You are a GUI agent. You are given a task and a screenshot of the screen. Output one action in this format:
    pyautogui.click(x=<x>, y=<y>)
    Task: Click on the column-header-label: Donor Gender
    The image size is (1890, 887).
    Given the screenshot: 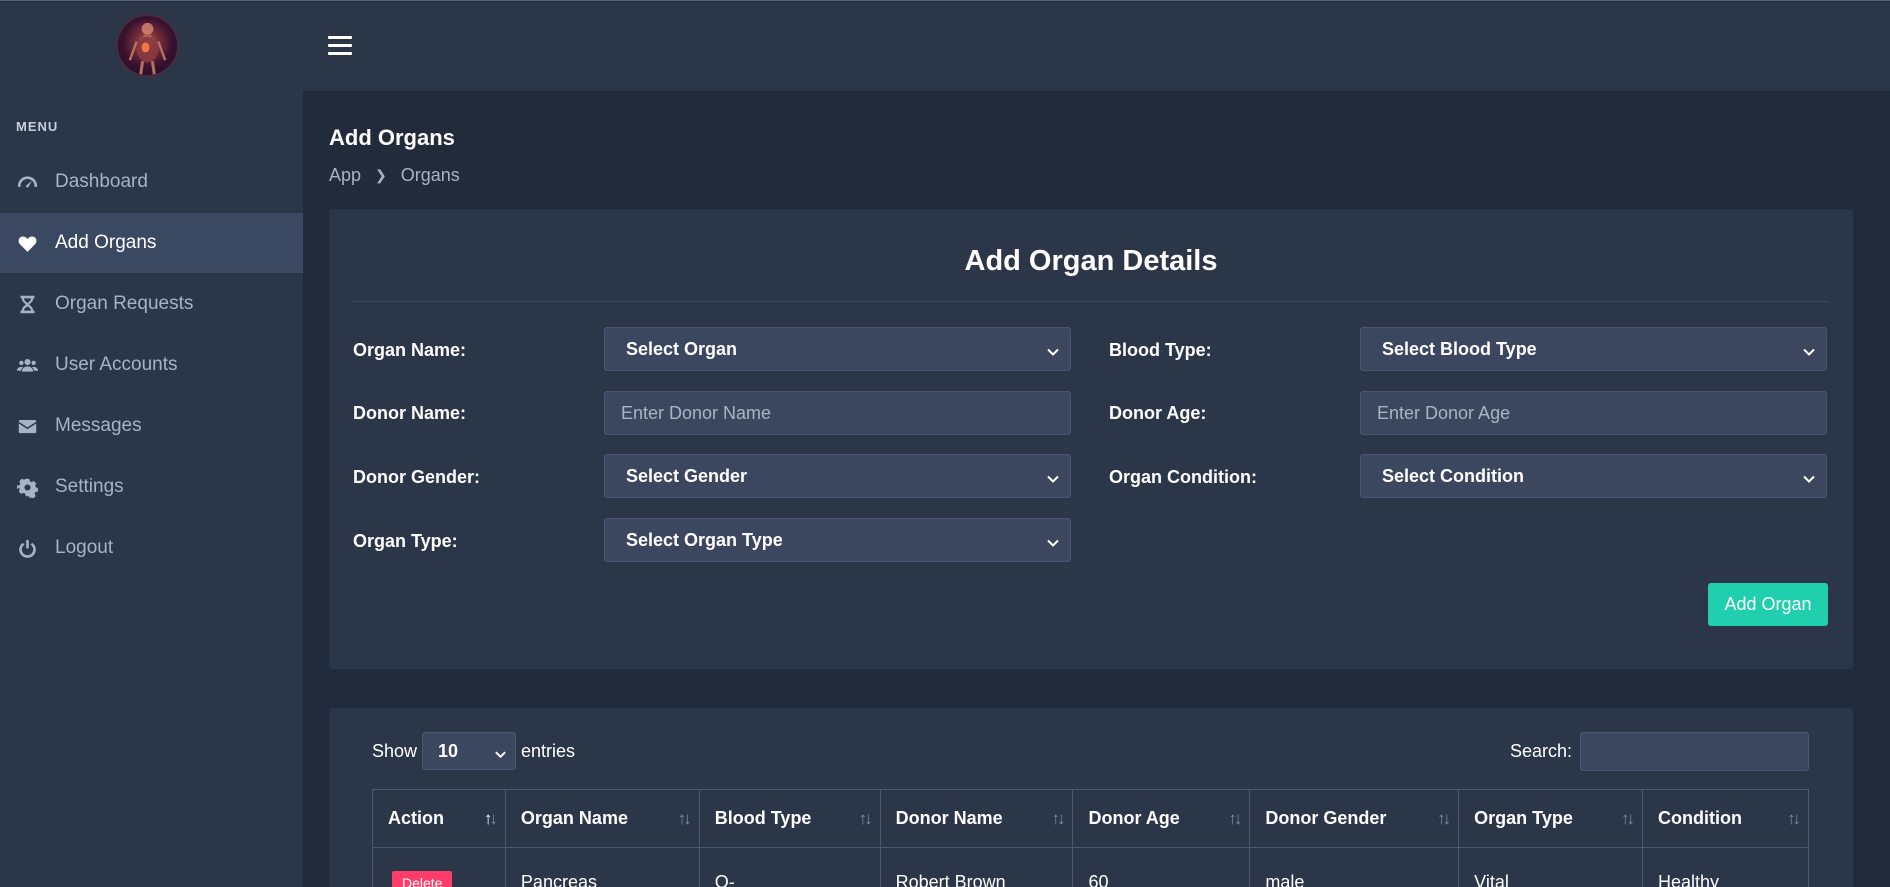 What is the action you would take?
    pyautogui.click(x=1326, y=818)
    